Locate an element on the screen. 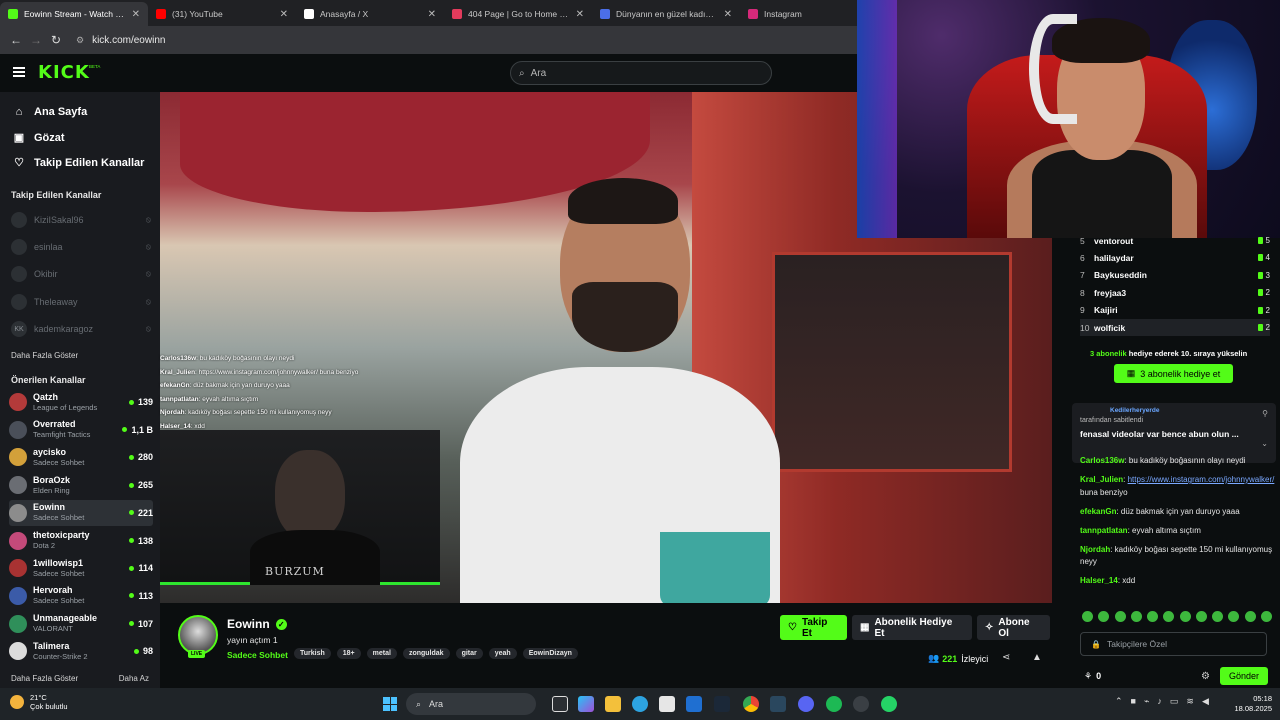 The image size is (1280, 720). recommended-channel: BoraOzk Elden Ring 265 is located at coordinates (81, 485).